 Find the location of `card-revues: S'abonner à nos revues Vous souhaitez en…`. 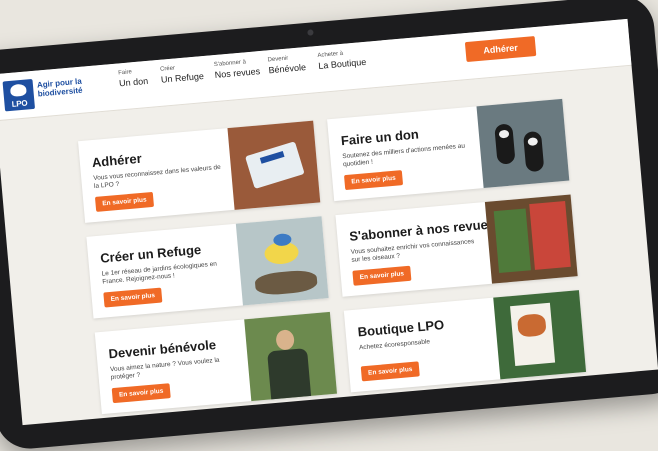

card-revues: S'abonner à nos revues Vous souhaitez en… is located at coordinates (456, 245).